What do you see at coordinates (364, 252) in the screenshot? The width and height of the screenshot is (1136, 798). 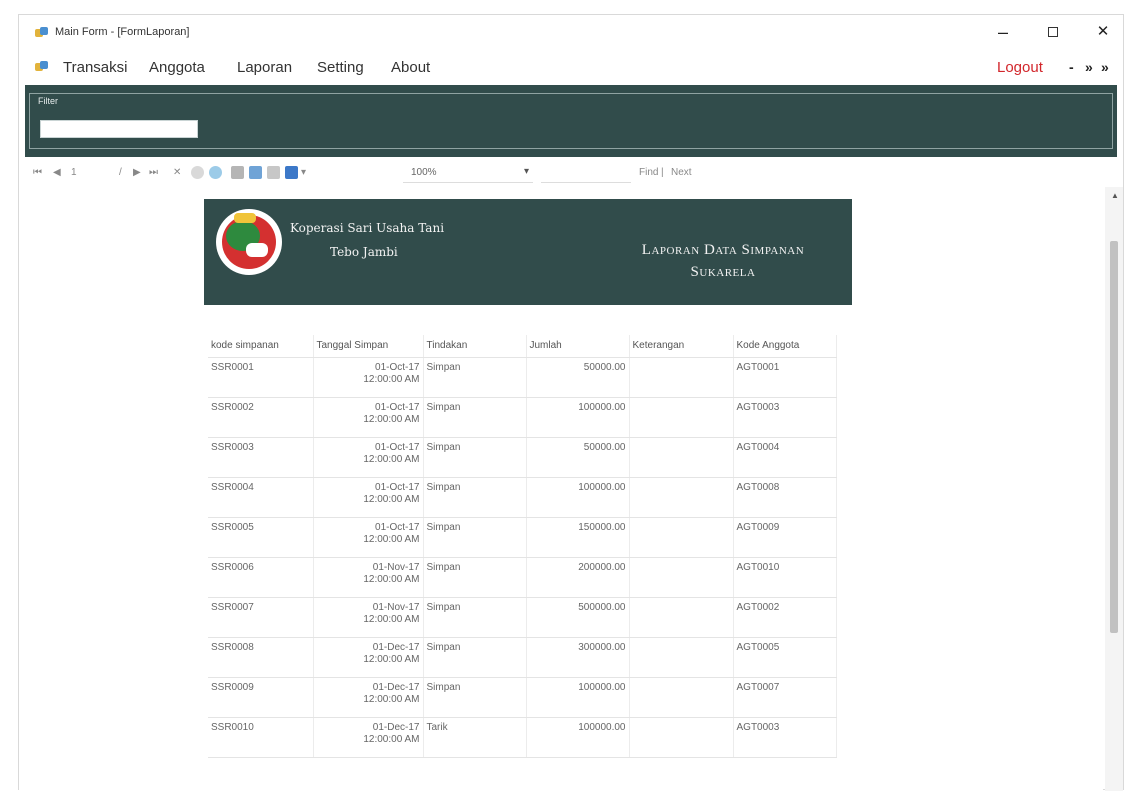 I see `org-city: Tebo Jambi` at bounding box center [364, 252].